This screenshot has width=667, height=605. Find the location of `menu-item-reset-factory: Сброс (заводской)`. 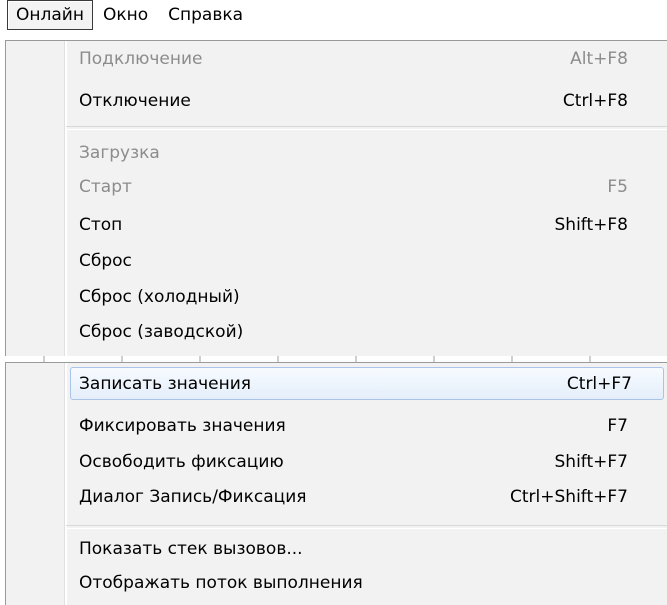

menu-item-reset-factory: Сброс (заводской) is located at coordinates (336, 332).